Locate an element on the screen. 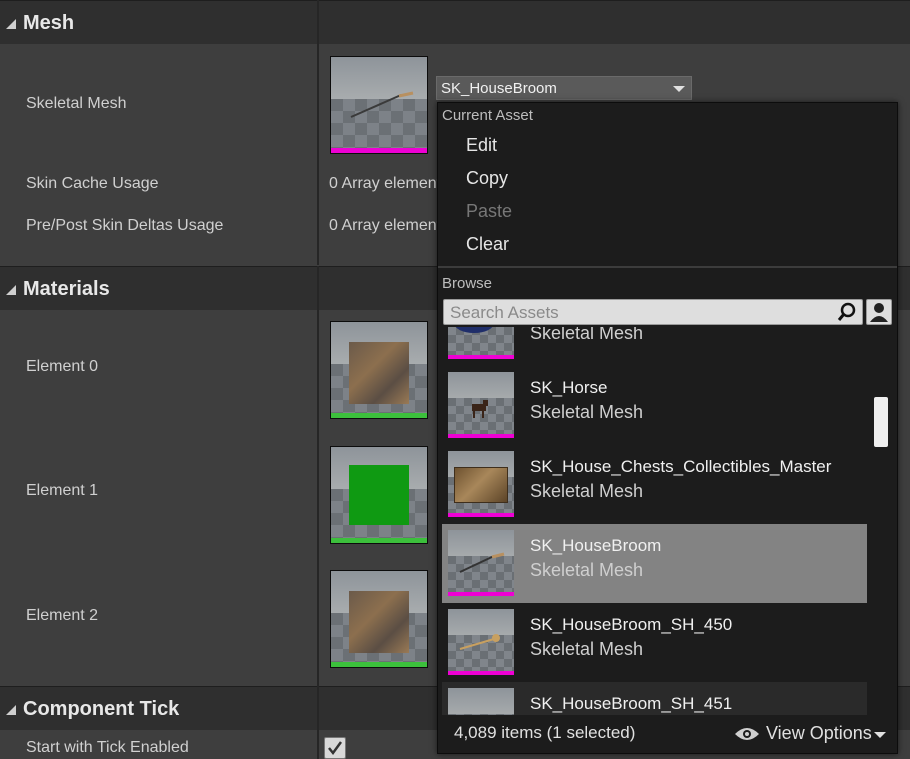 The height and width of the screenshot is (759, 910). skeletal-mesh-thumbnail is located at coordinates (379, 105).